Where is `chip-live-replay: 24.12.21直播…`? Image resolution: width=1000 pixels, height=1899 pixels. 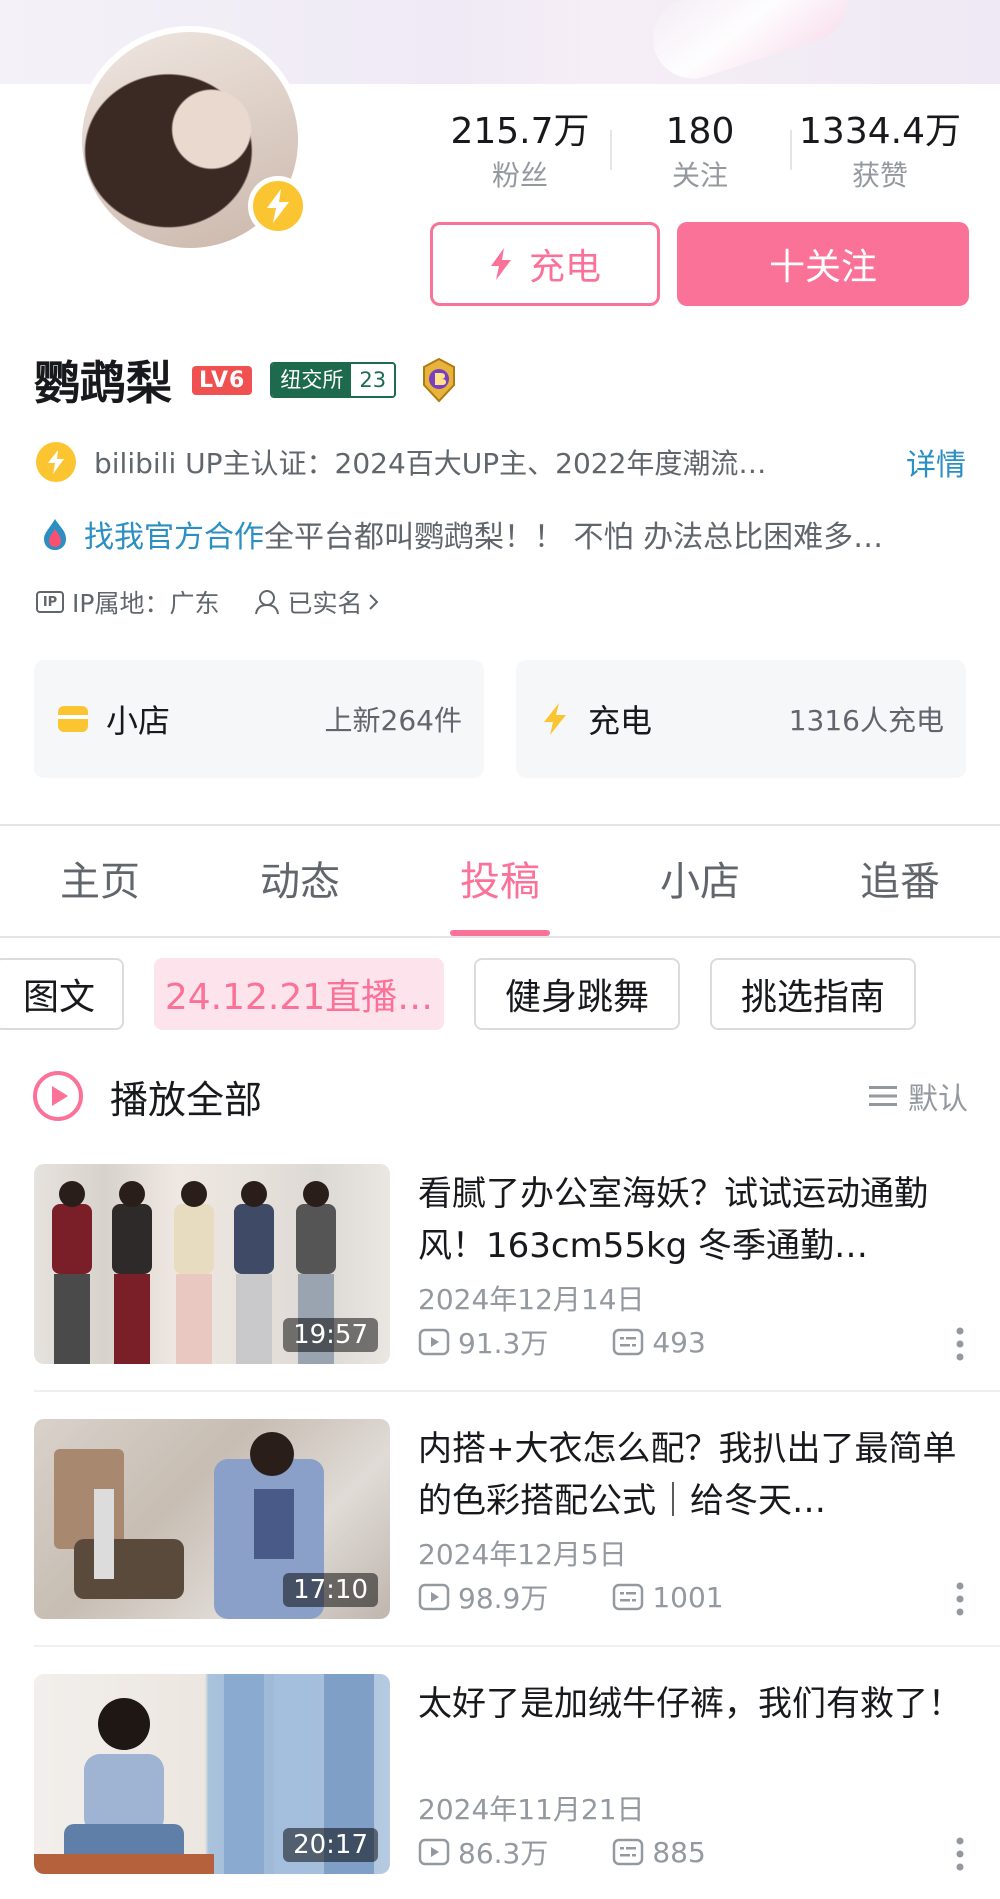 chip-live-replay: 24.12.21直播… is located at coordinates (299, 994).